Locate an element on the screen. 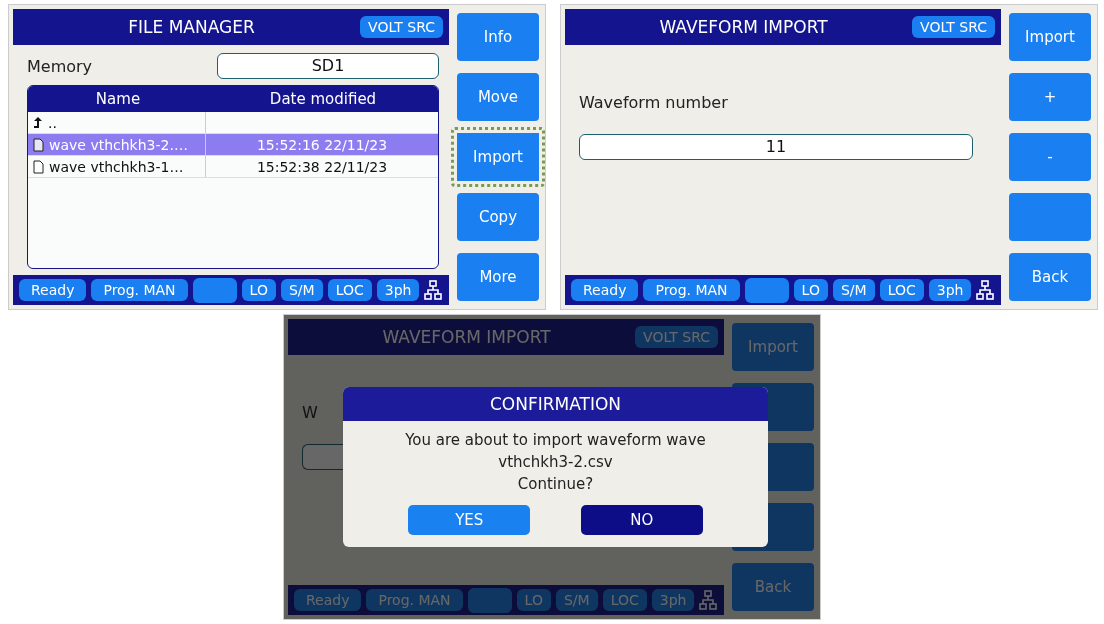  softkey-button: + is located at coordinates (1050, 97).